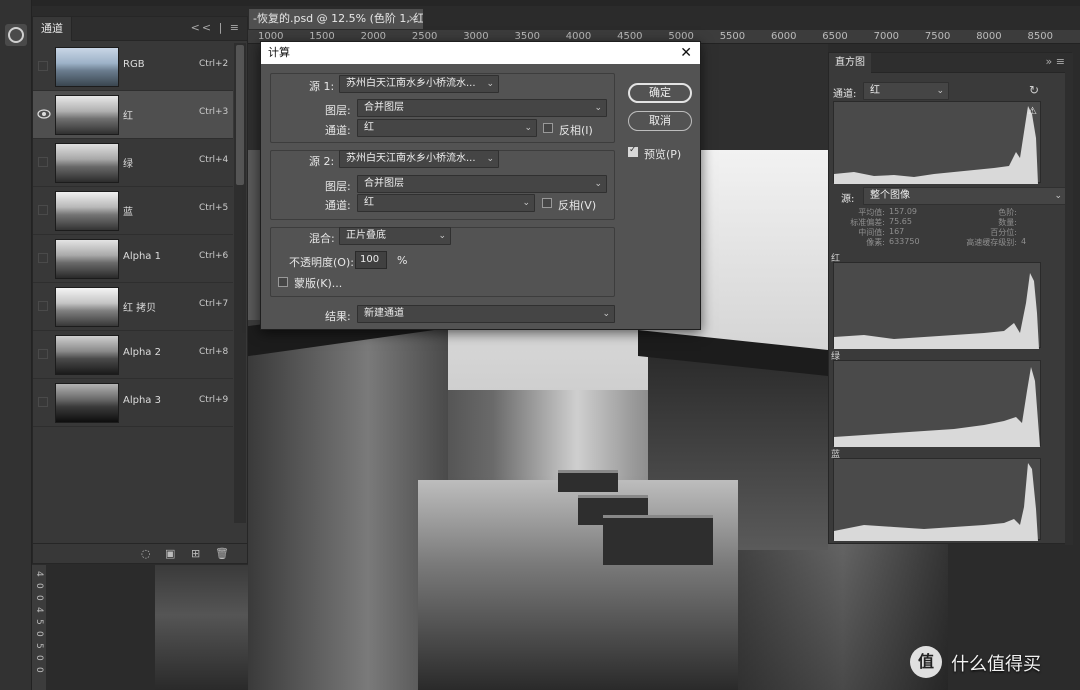  Describe the element at coordinates (140, 29) in the screenshot. I see `channels-panel-header: 通道 << | ≡` at that location.